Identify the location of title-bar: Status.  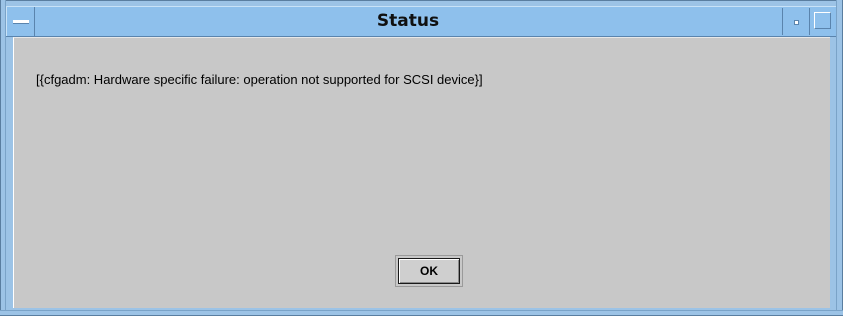
(421, 21).